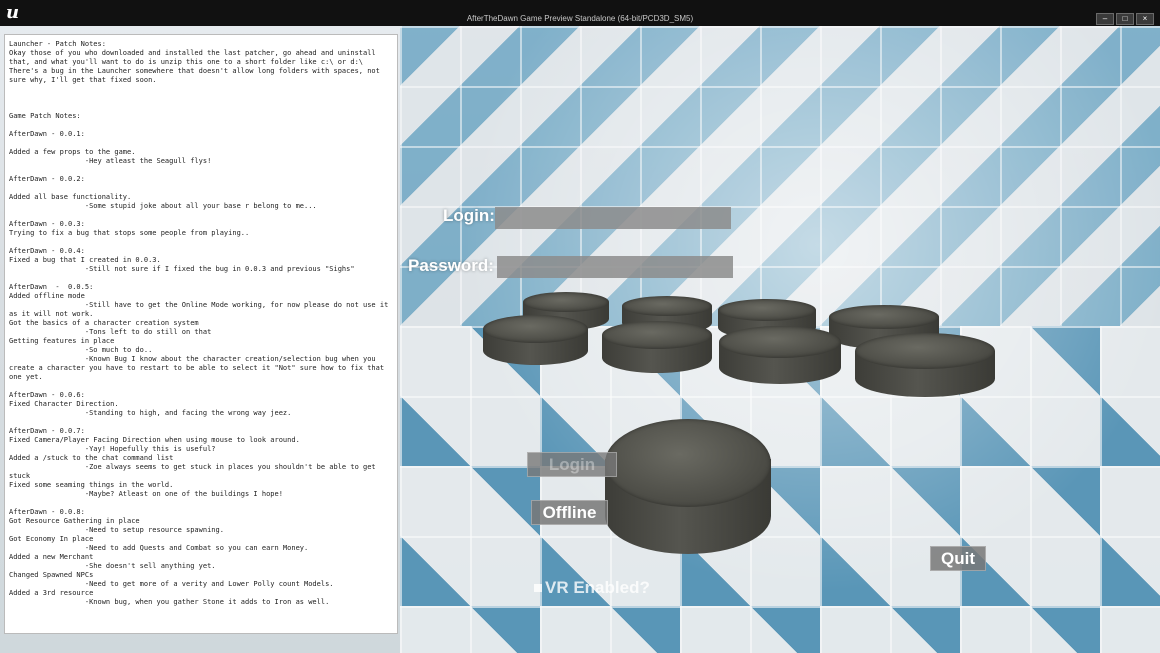  I want to click on restore-button: □, so click(1125, 19).